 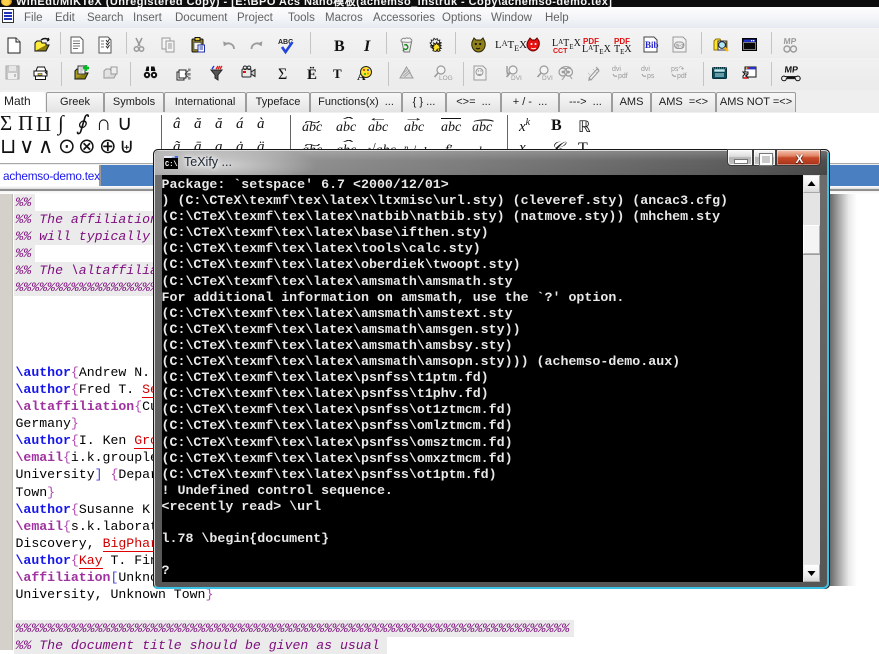 I want to click on svg-text: B, so click(x=339, y=46).